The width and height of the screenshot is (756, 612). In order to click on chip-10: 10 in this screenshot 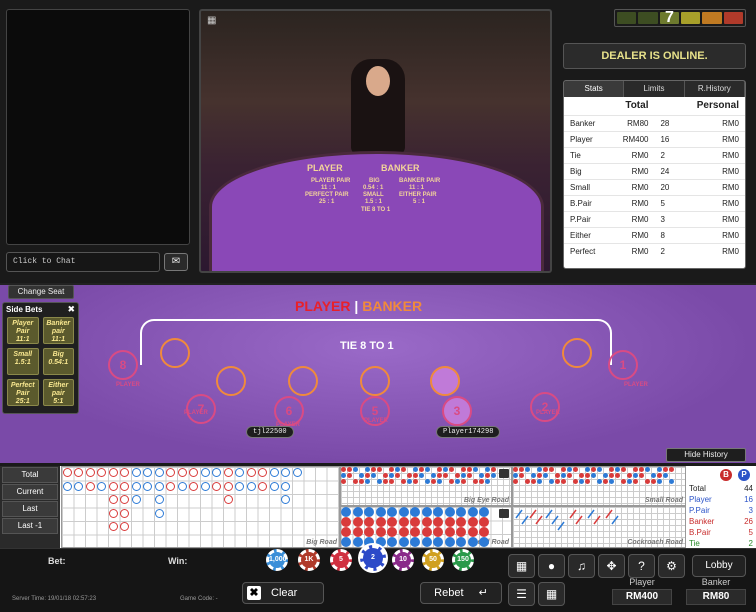, I will do `click(403, 560)`.